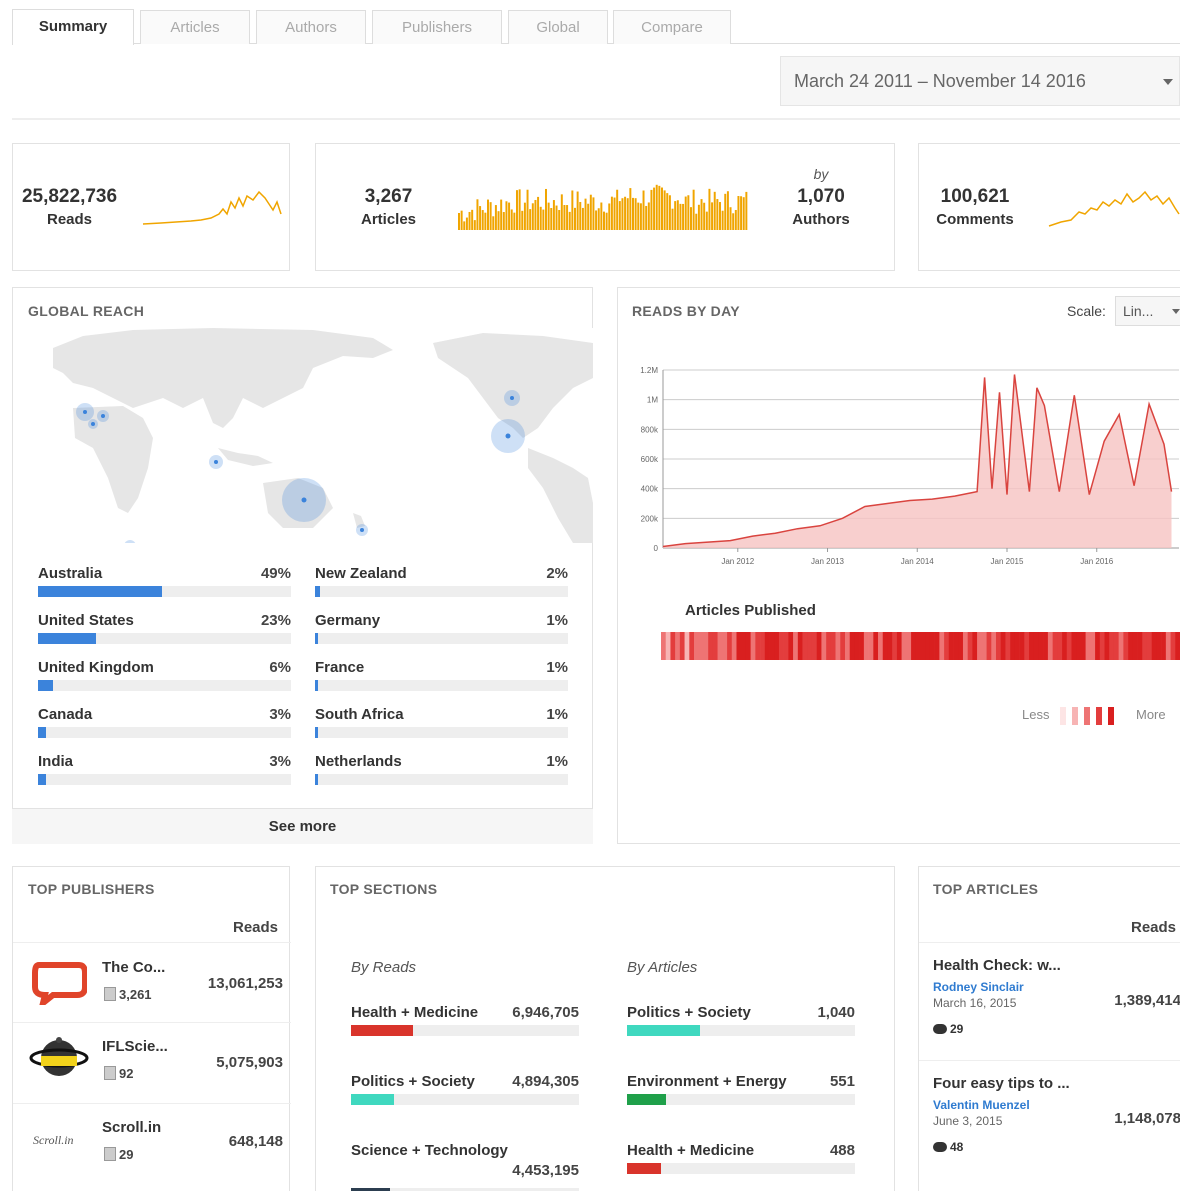 This screenshot has height=1191, width=1180. Describe the element at coordinates (686, 311) in the screenshot. I see `reads-by-day-title: READS BY DAY` at that location.